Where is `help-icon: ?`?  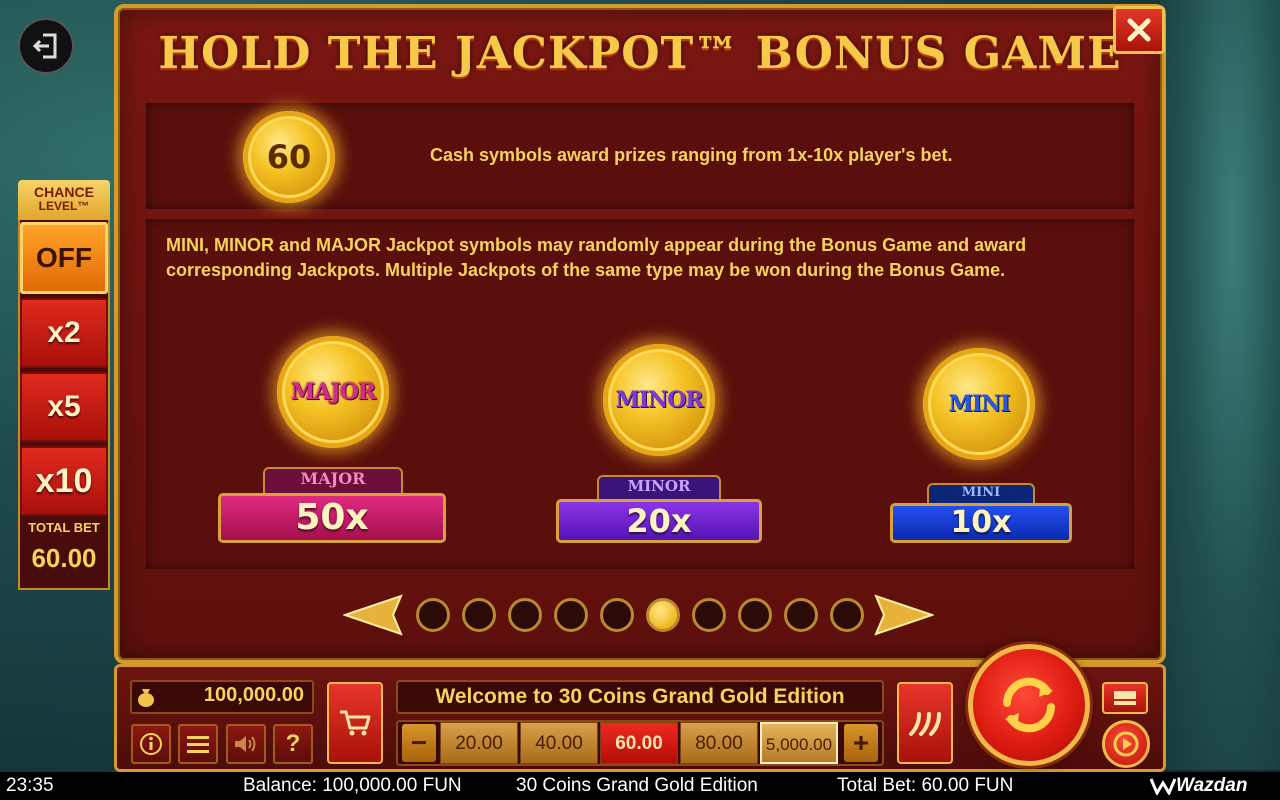 help-icon: ? is located at coordinates (293, 743).